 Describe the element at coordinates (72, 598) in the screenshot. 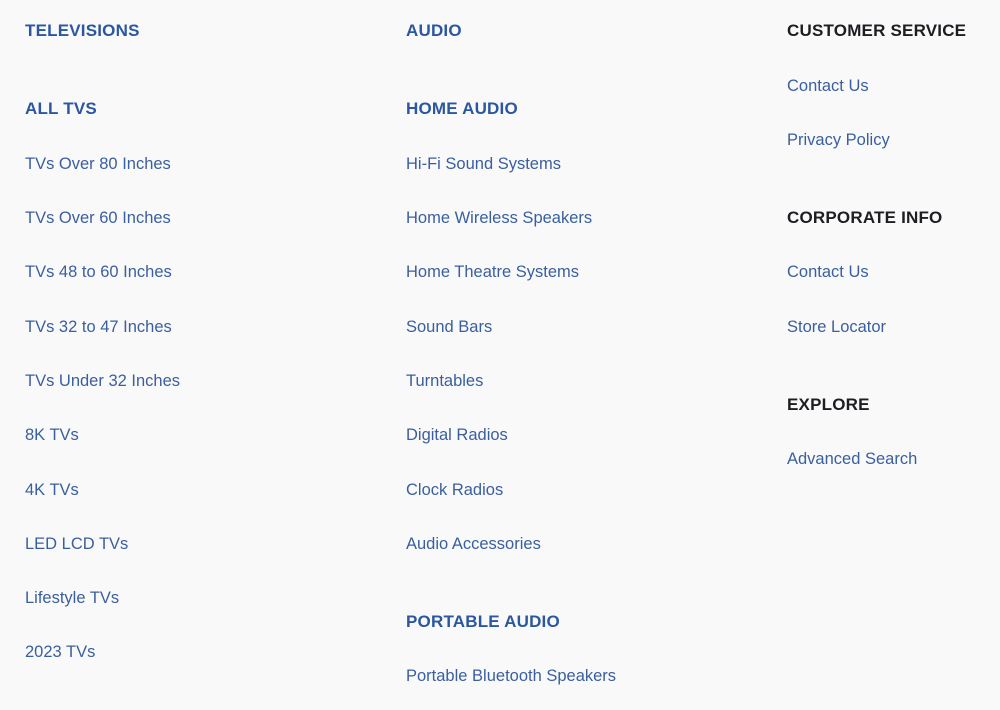

I see `tv-link: Lifestyle TVs` at that location.